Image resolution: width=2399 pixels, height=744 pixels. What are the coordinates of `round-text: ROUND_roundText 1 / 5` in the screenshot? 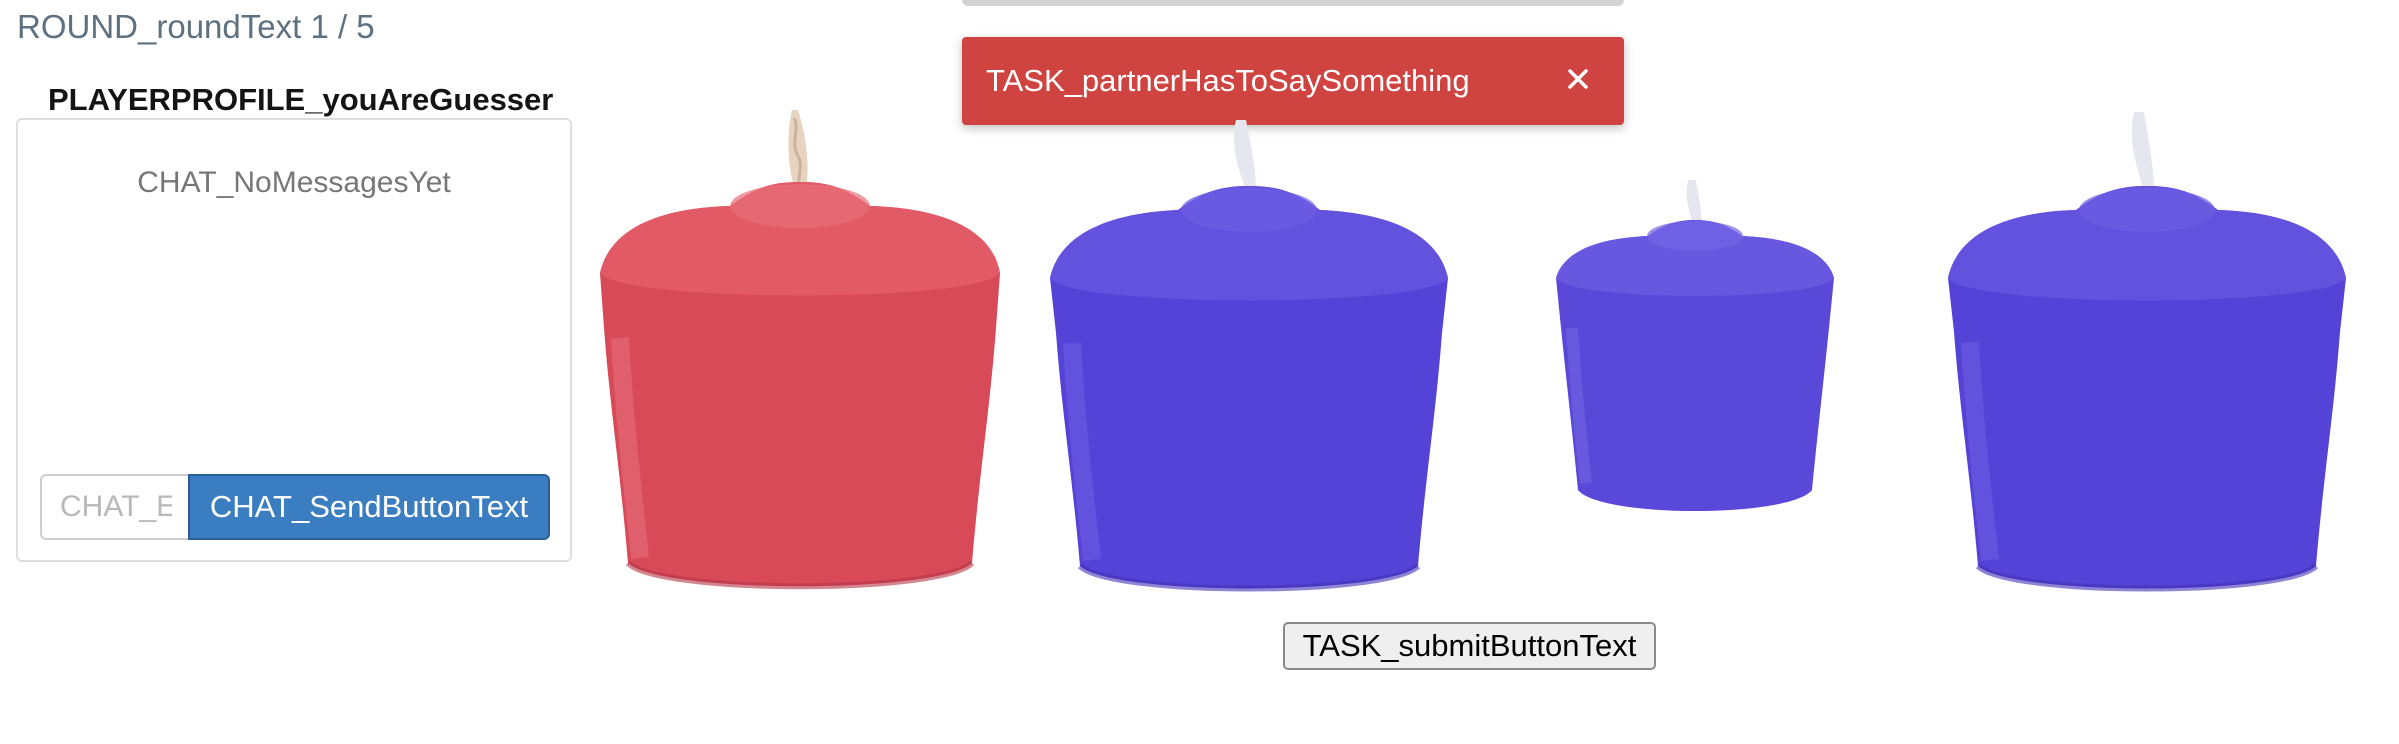 It's located at (196, 26).